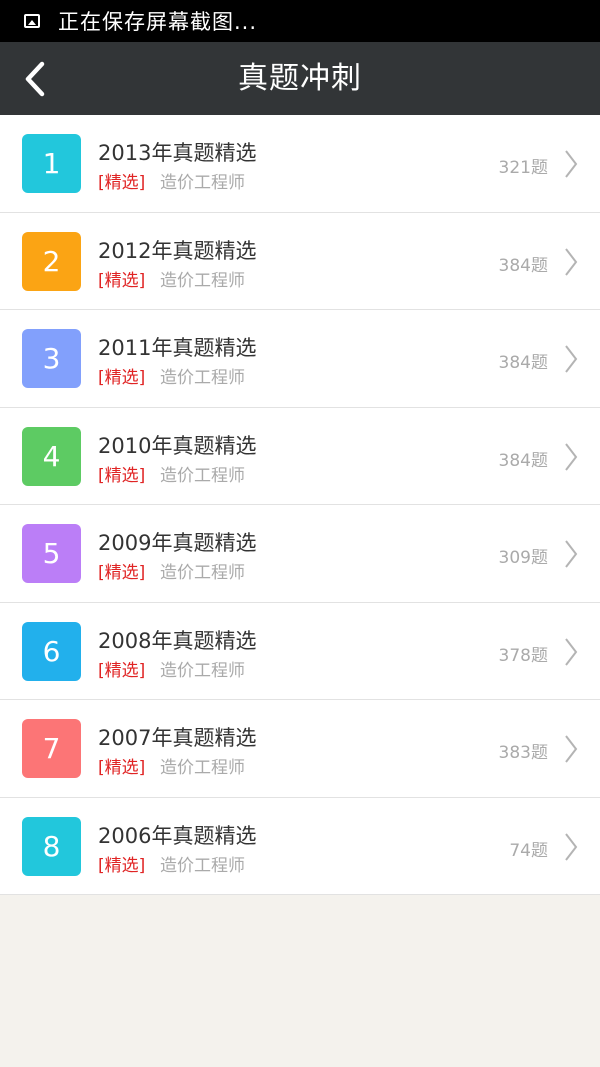  Describe the element at coordinates (523, 655) in the screenshot. I see `question-count: 378题` at that location.